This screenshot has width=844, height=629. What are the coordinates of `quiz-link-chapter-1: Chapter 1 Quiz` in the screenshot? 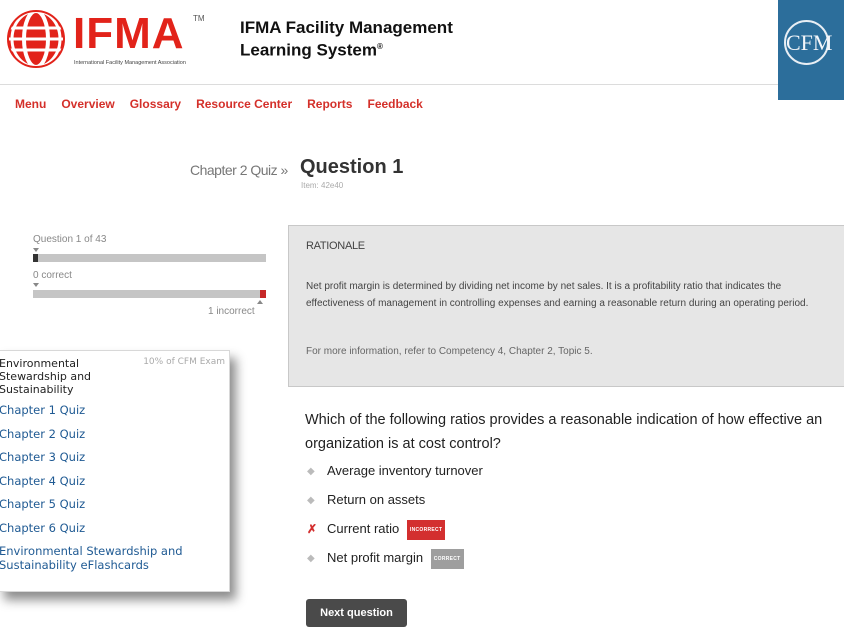 It's located at (114, 410).